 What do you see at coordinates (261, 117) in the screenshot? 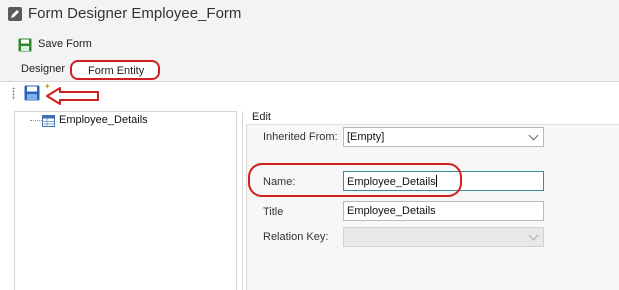
I see `edit-group-label: Edit` at bounding box center [261, 117].